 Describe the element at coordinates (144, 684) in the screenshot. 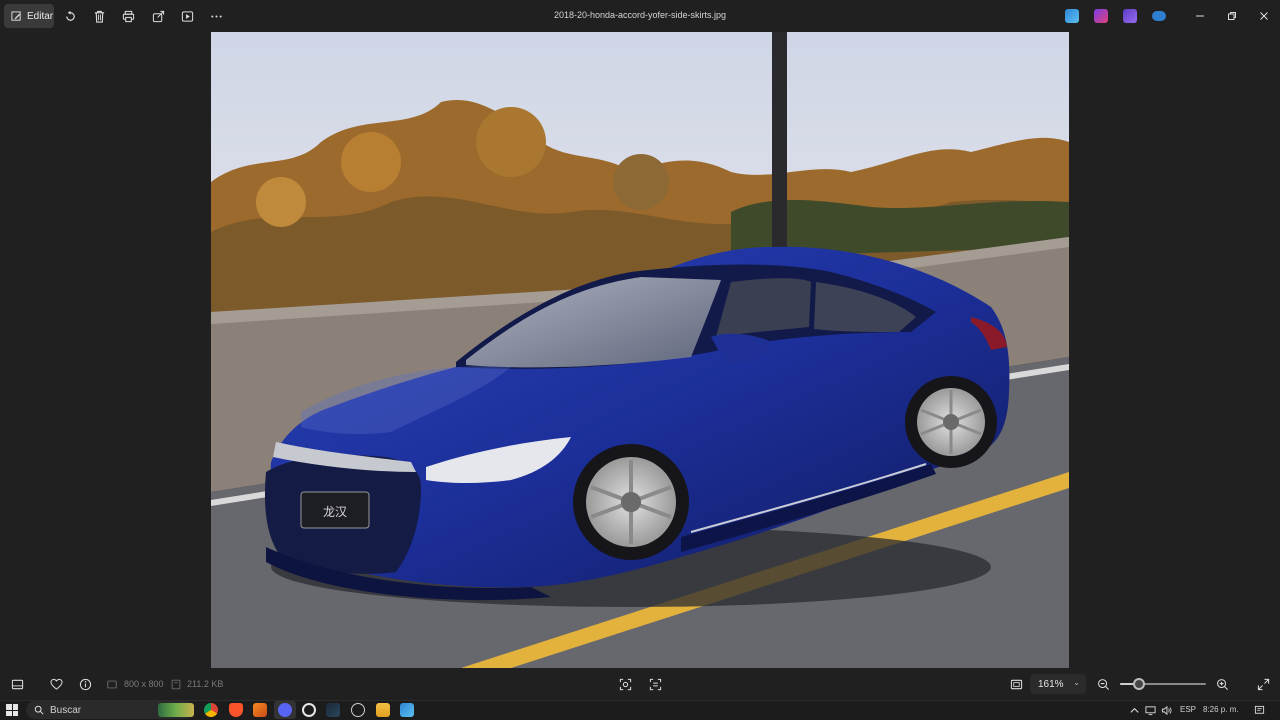

I see `image-dimensions: 800 x 800` at that location.